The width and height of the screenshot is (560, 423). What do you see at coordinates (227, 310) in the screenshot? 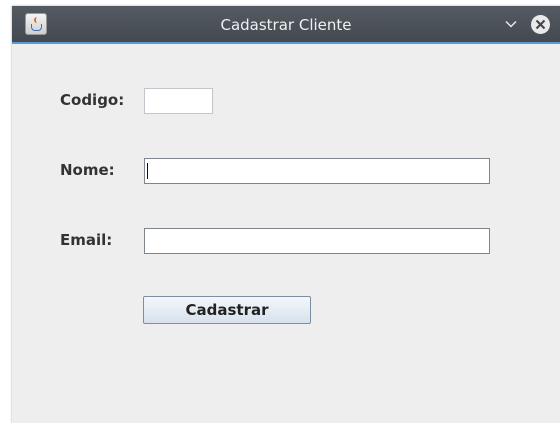
I see `cadastrar-button: Cadastrar` at bounding box center [227, 310].